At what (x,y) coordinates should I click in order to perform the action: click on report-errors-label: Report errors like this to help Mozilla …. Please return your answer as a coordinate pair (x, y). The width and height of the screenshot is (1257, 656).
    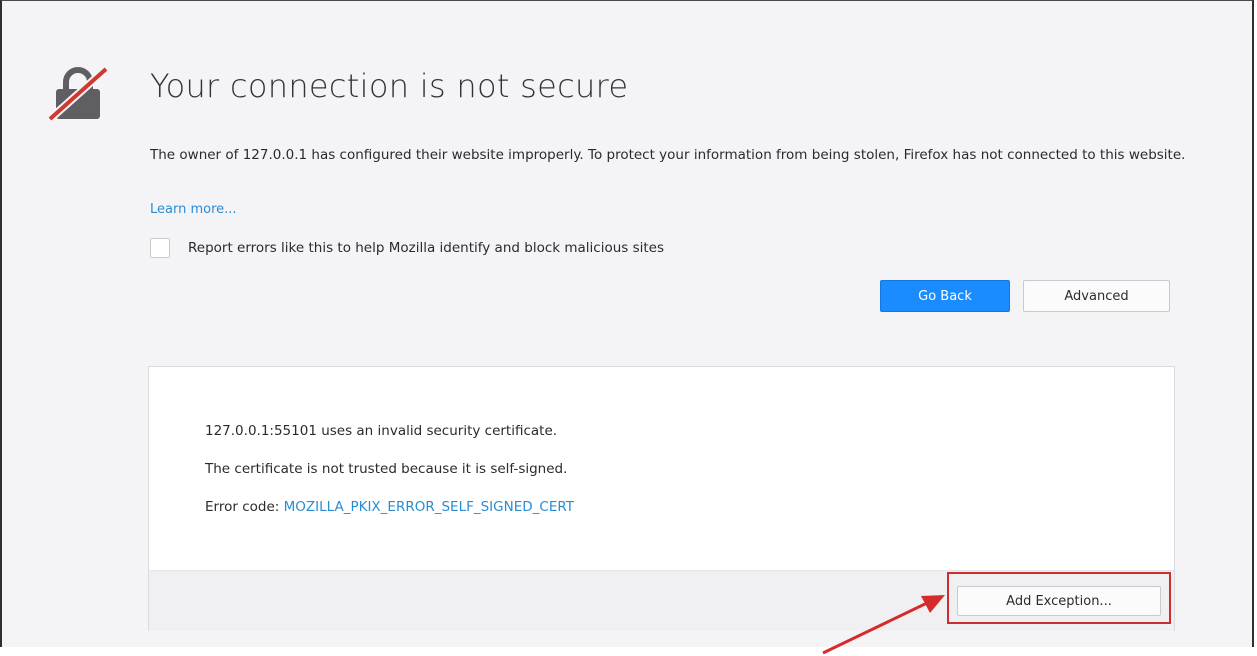
    Looking at the image, I should click on (426, 248).